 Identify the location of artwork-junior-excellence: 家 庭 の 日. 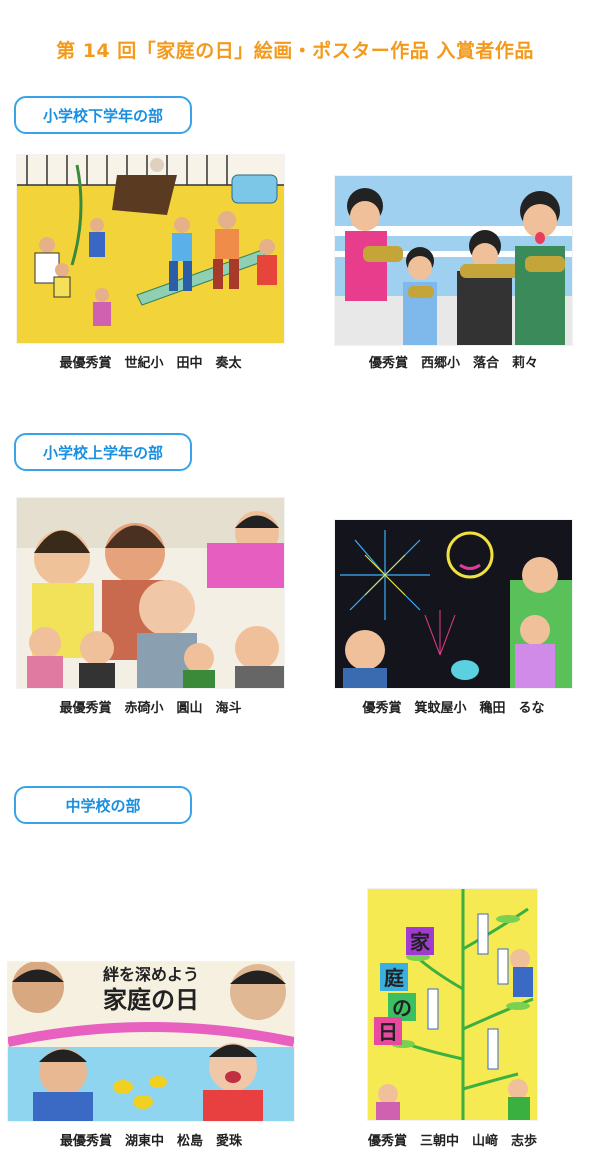
(452, 1004).